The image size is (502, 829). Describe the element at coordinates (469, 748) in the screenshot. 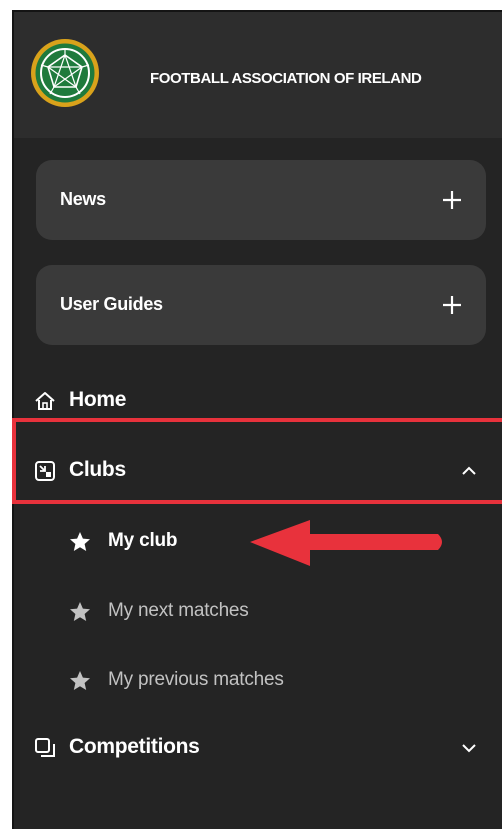

I see `chevron-down-icon` at that location.